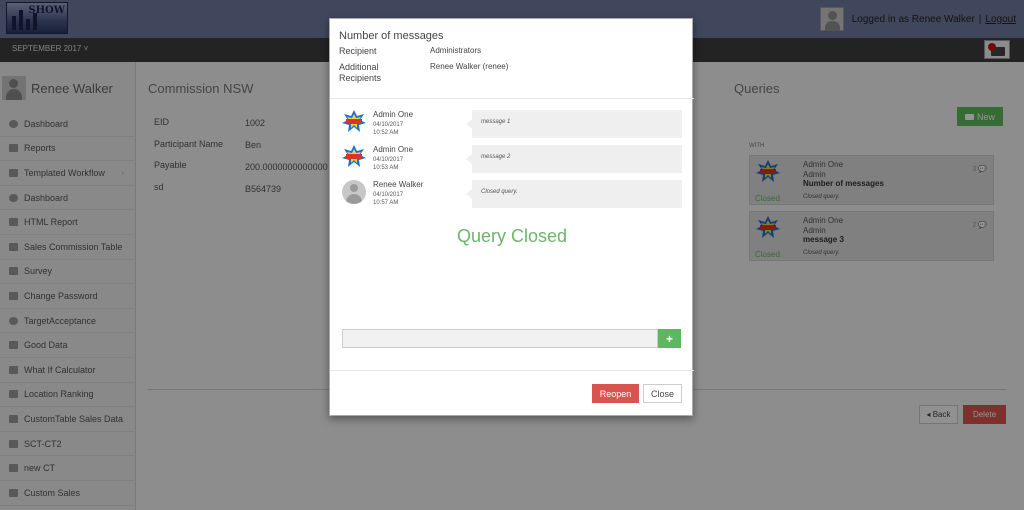 The image size is (1024, 510). Describe the element at coordinates (512, 98) in the screenshot. I see `dialog-divider` at that location.